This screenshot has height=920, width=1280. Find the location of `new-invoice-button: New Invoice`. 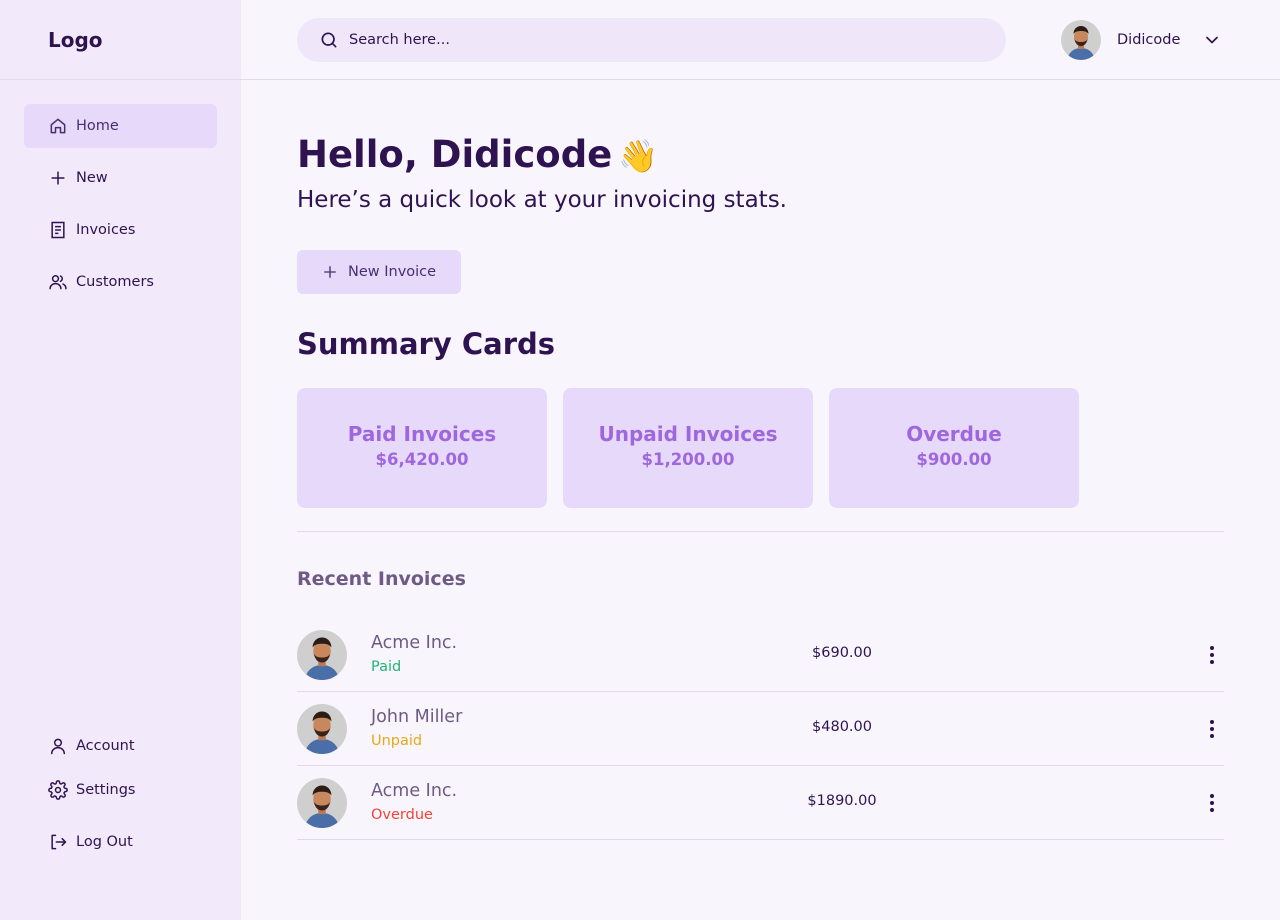

new-invoice-button: New Invoice is located at coordinates (379, 272).